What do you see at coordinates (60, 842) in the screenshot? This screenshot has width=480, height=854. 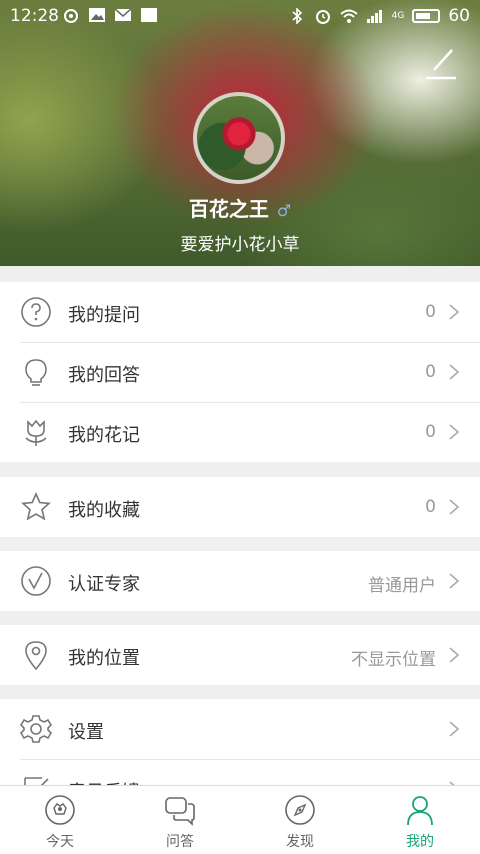 I see `tab-label: 今天` at bounding box center [60, 842].